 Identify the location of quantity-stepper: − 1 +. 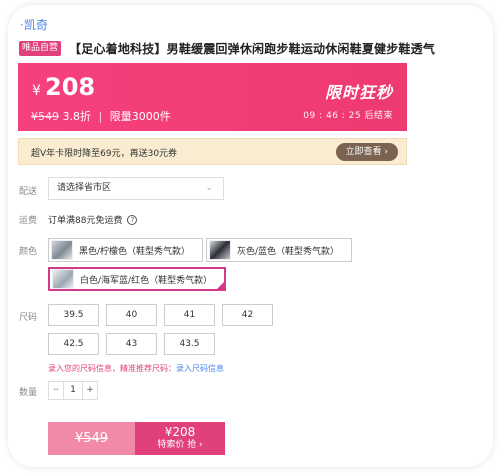
(73, 390).